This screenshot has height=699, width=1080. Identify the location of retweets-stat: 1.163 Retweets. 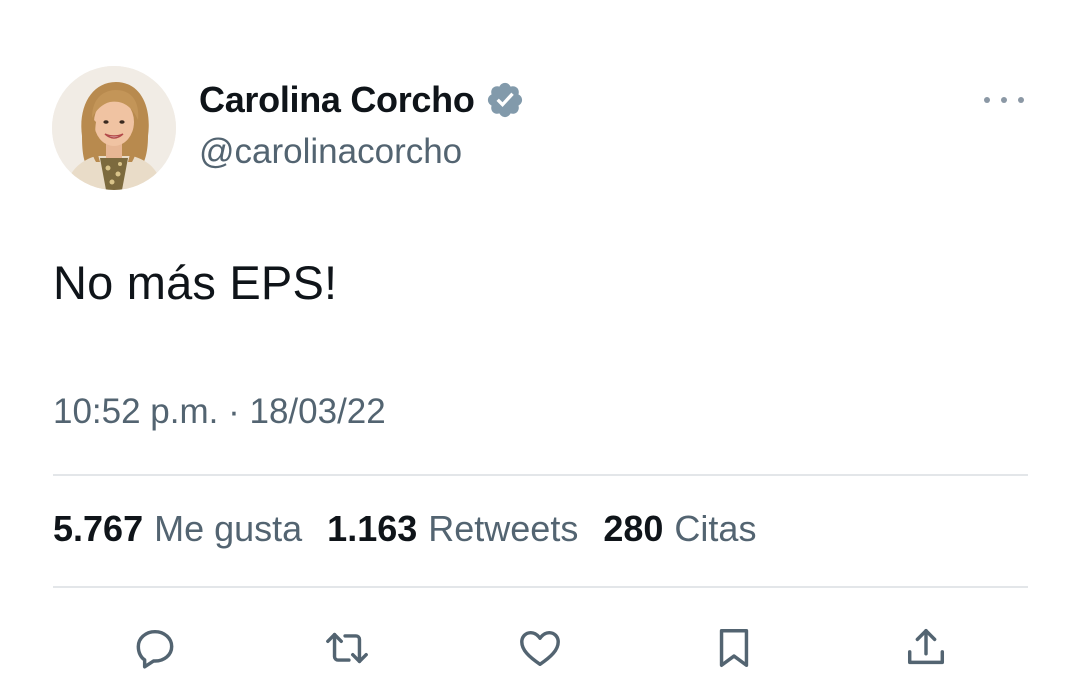
(452, 529).